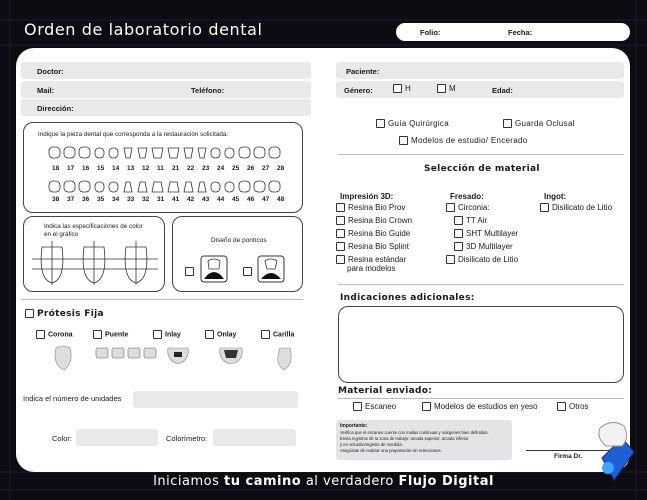  What do you see at coordinates (354, 426) in the screenshot?
I see `importante-title: Importante:` at bounding box center [354, 426].